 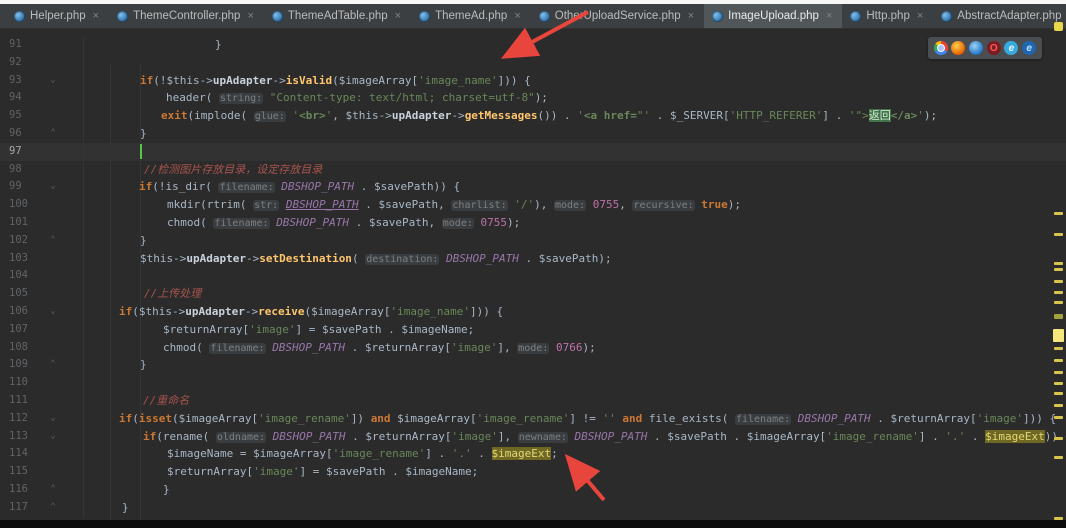 What do you see at coordinates (1029, 48) in the screenshot?
I see `edge-browser-icon: e` at bounding box center [1029, 48].